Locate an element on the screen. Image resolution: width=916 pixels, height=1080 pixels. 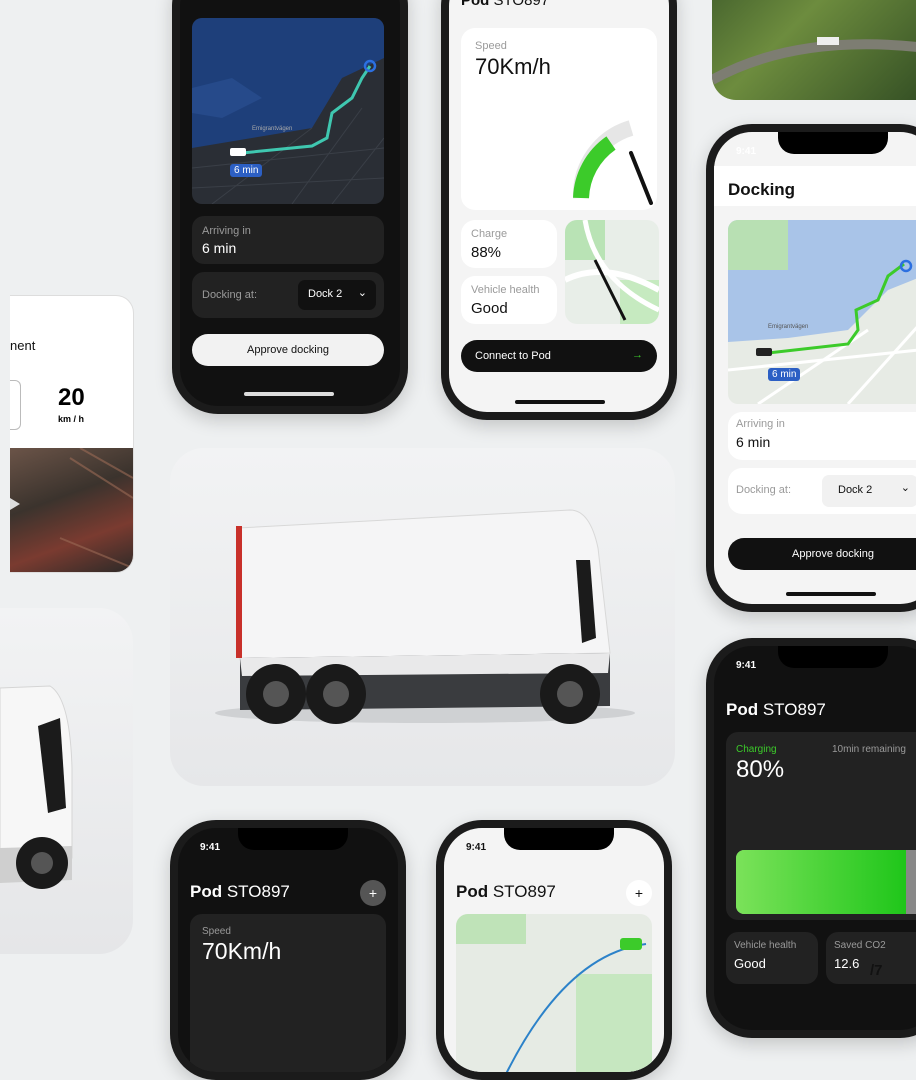
phone-bottom-light: 9:41 Pod STO897 + is located at coordinates (554, 950).